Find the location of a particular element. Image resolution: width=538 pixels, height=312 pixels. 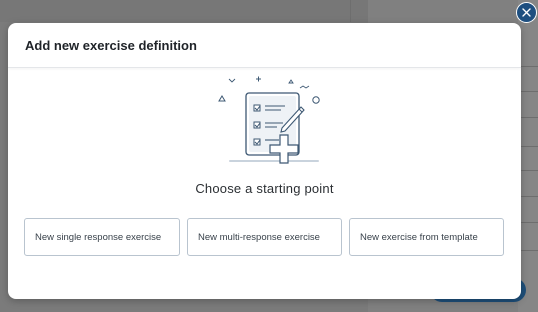

modal-header: Add new exercise definition is located at coordinates (264, 45).